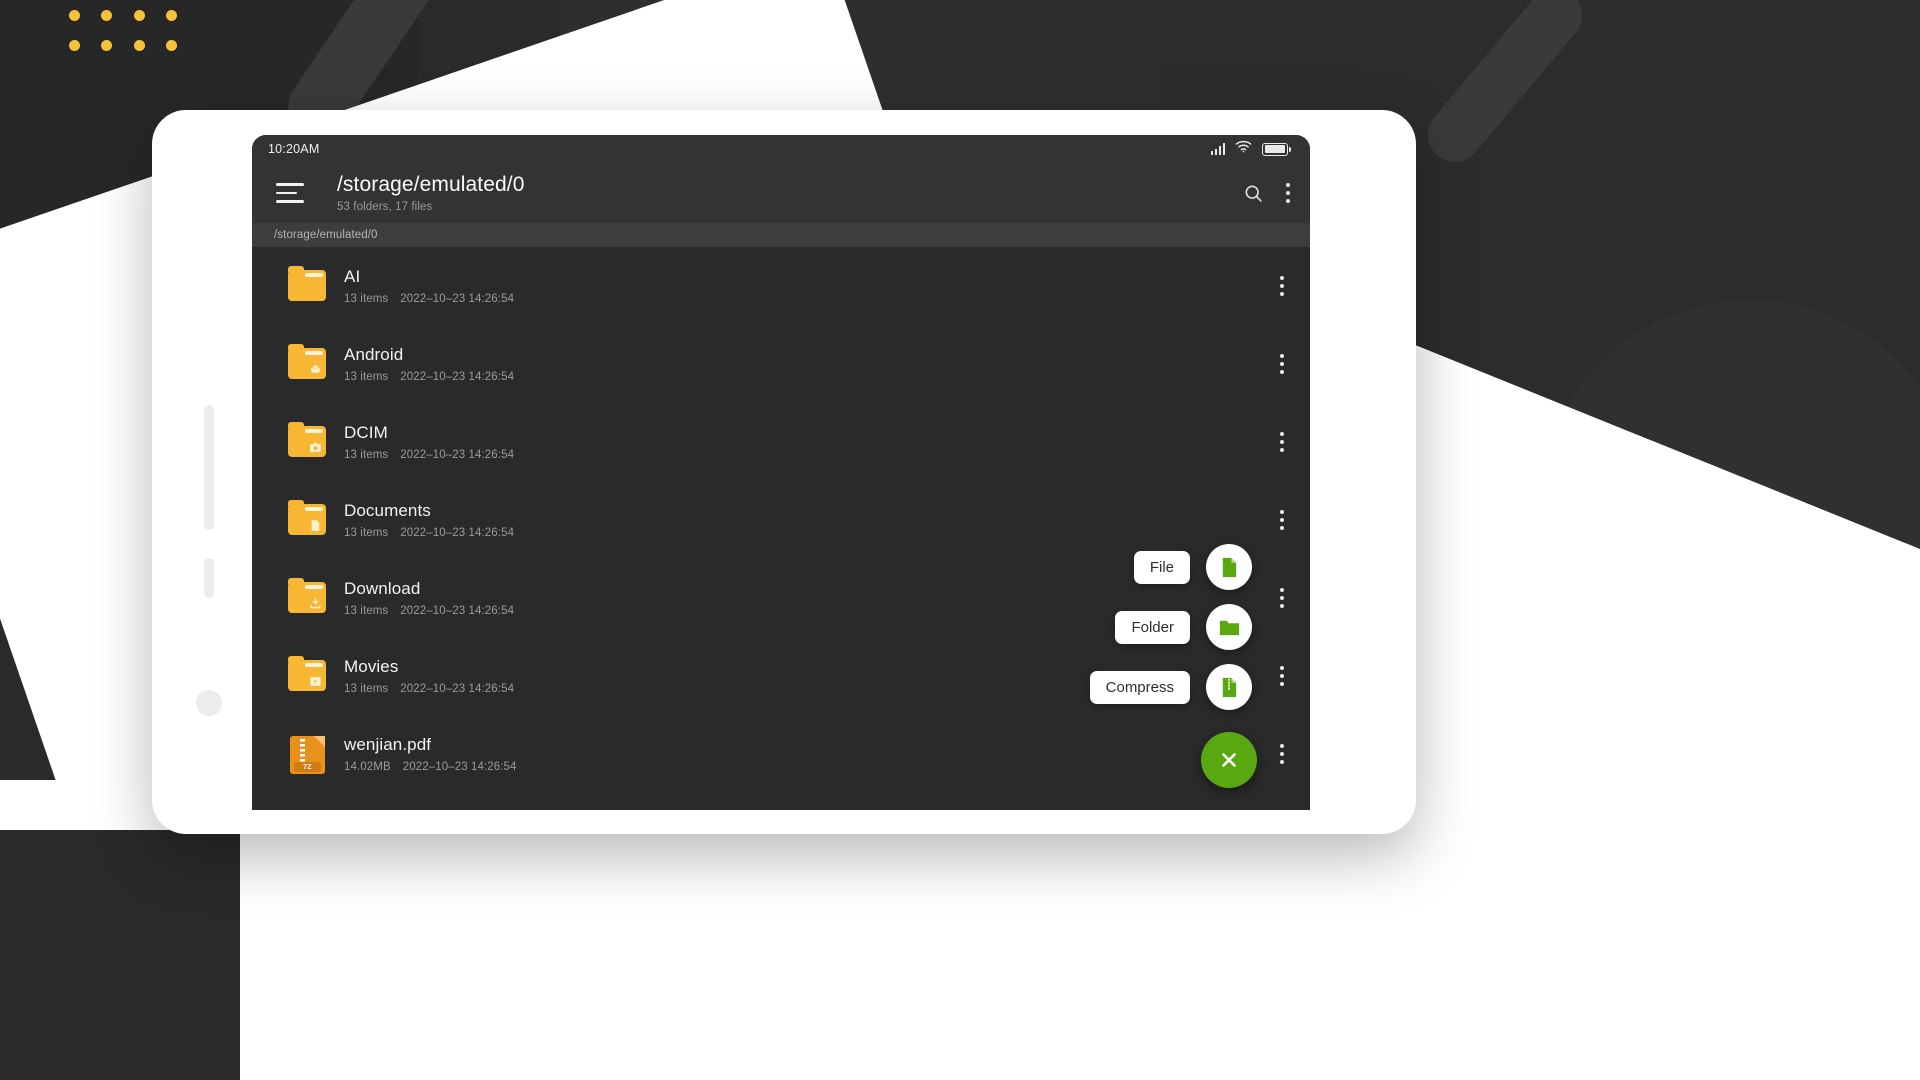  What do you see at coordinates (123, 30) in the screenshot?
I see `decorative-dot-grid` at bounding box center [123, 30].